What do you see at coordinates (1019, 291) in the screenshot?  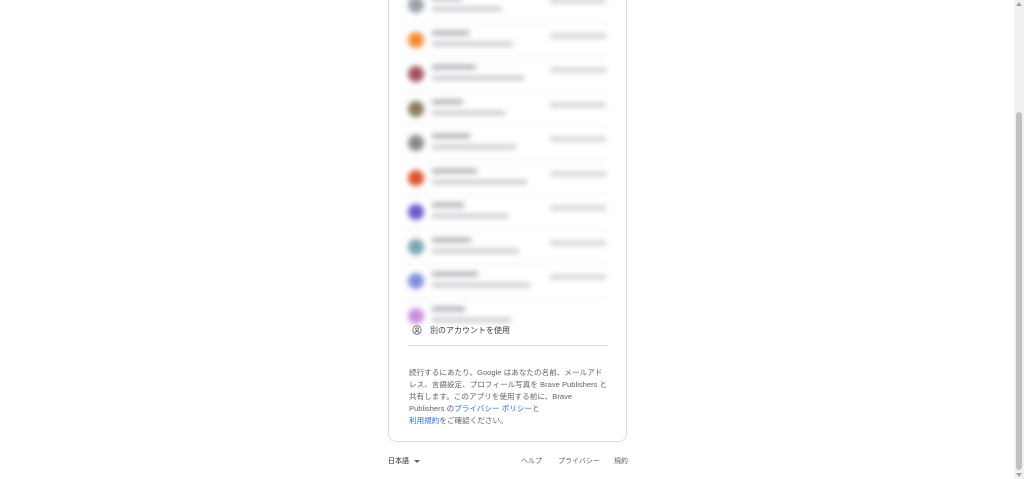 I see `scrollbar-thumb` at bounding box center [1019, 291].